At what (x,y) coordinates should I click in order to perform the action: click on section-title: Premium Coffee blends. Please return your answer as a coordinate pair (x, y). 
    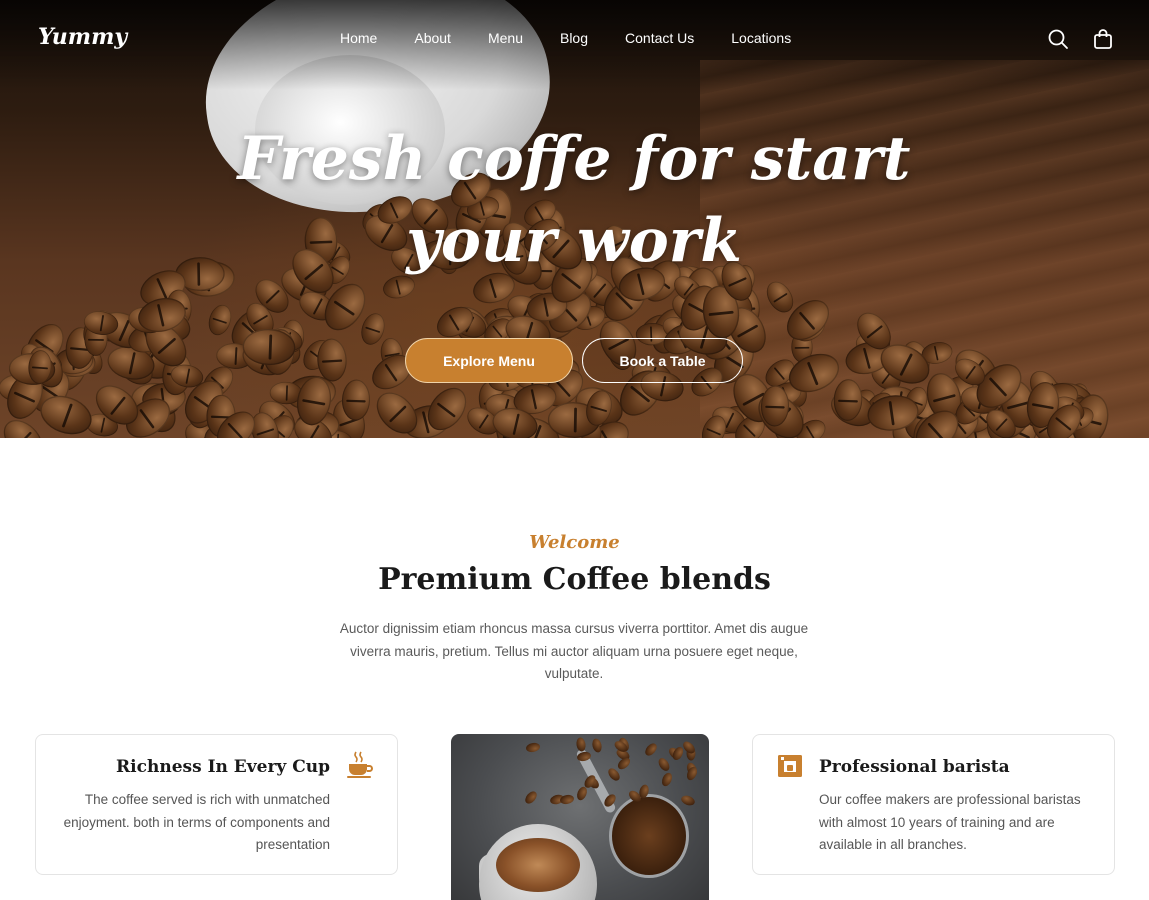
    Looking at the image, I should click on (574, 579).